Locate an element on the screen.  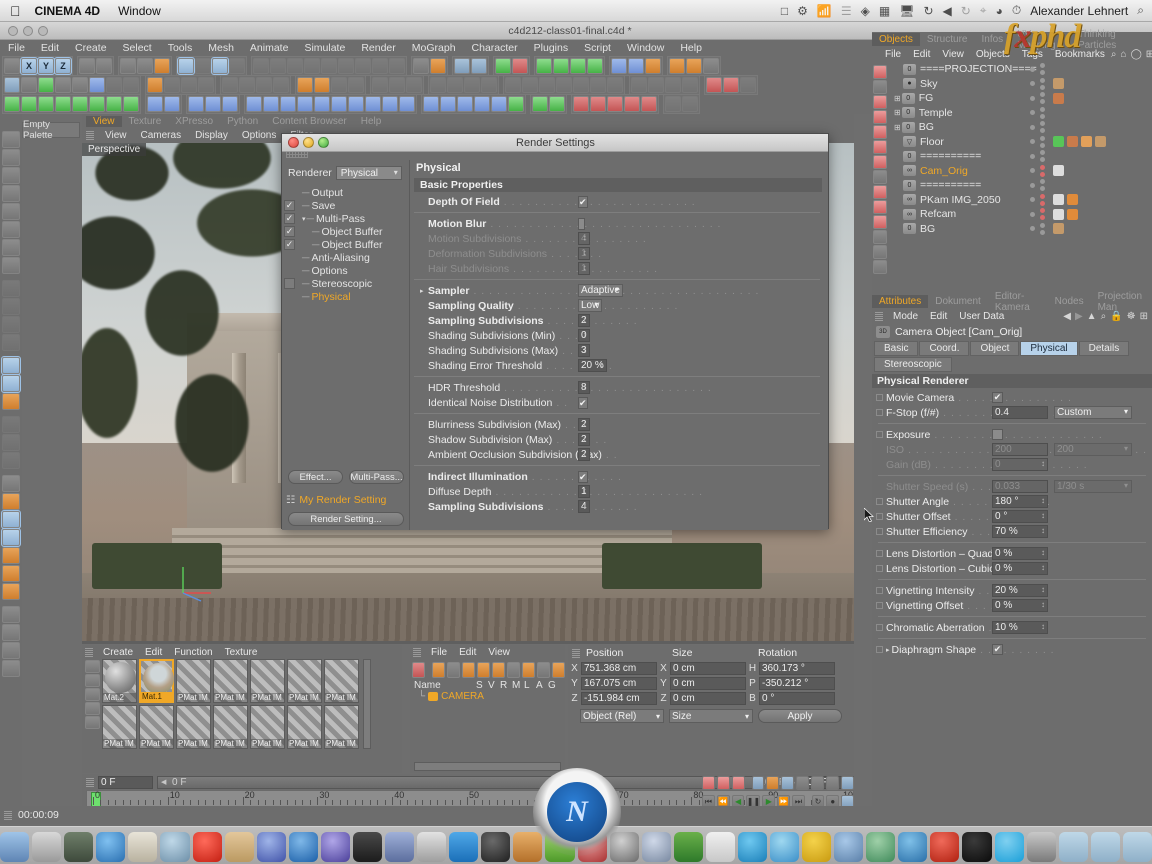
preview-icon is located at coordinates (143, 847).